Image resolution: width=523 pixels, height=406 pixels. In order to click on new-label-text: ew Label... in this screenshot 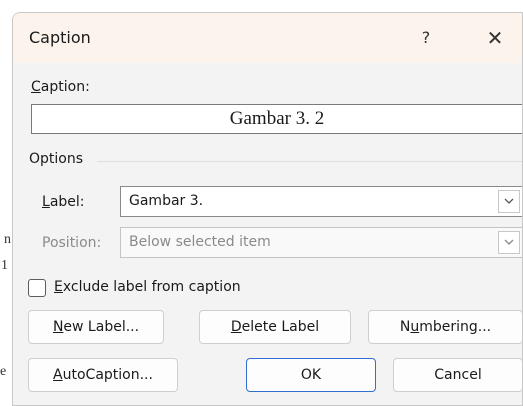, I will do `click(101, 327)`.